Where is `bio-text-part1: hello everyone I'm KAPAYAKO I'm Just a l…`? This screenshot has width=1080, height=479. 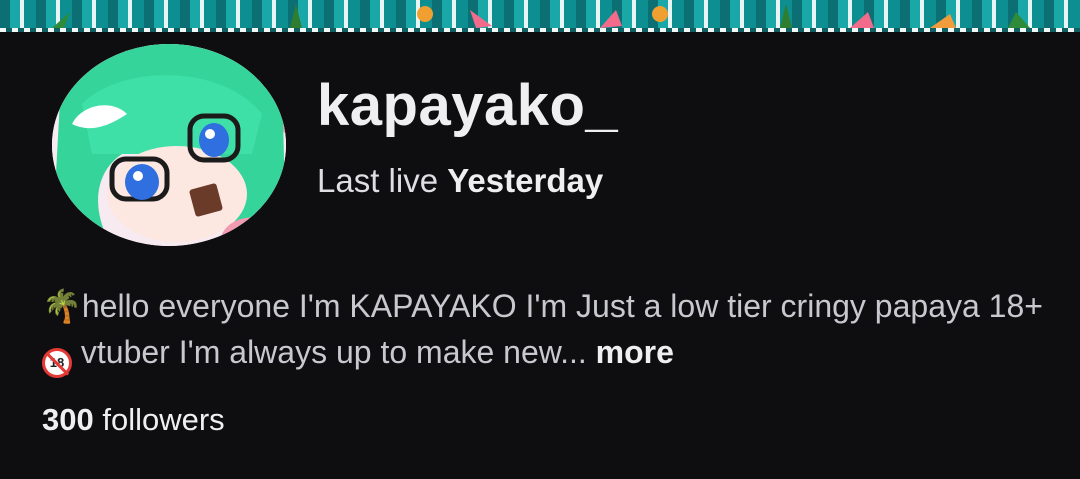 bio-text-part1: hello everyone I'm KAPAYAKO I'm Just a l… is located at coordinates (562, 306).